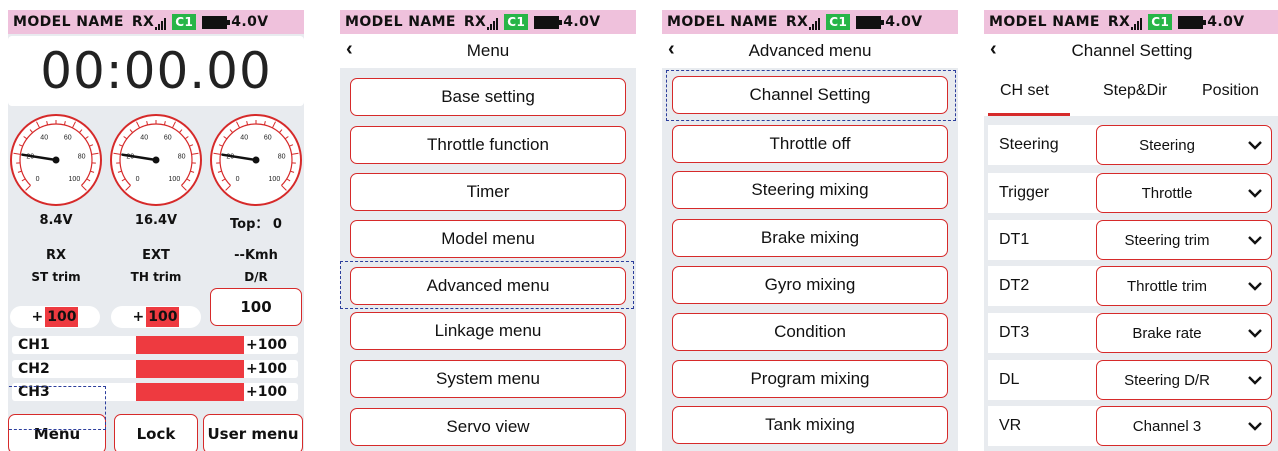 The width and height of the screenshot is (1278, 451). Describe the element at coordinates (56, 277) in the screenshot. I see `st-trim-label: ST trim` at that location.